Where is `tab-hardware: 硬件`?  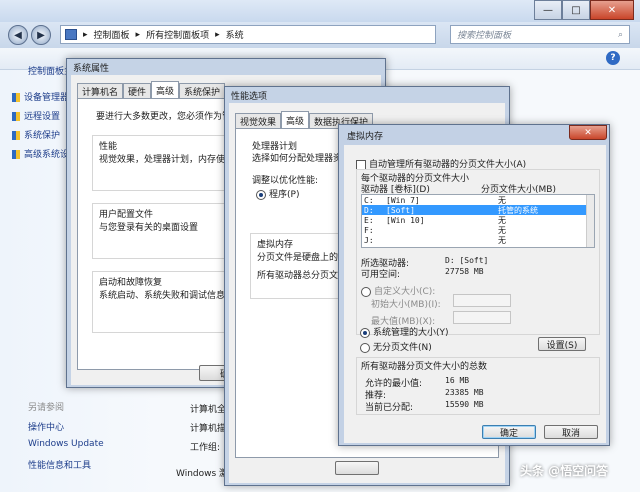 tab-hardware: 硬件 is located at coordinates (137, 90).